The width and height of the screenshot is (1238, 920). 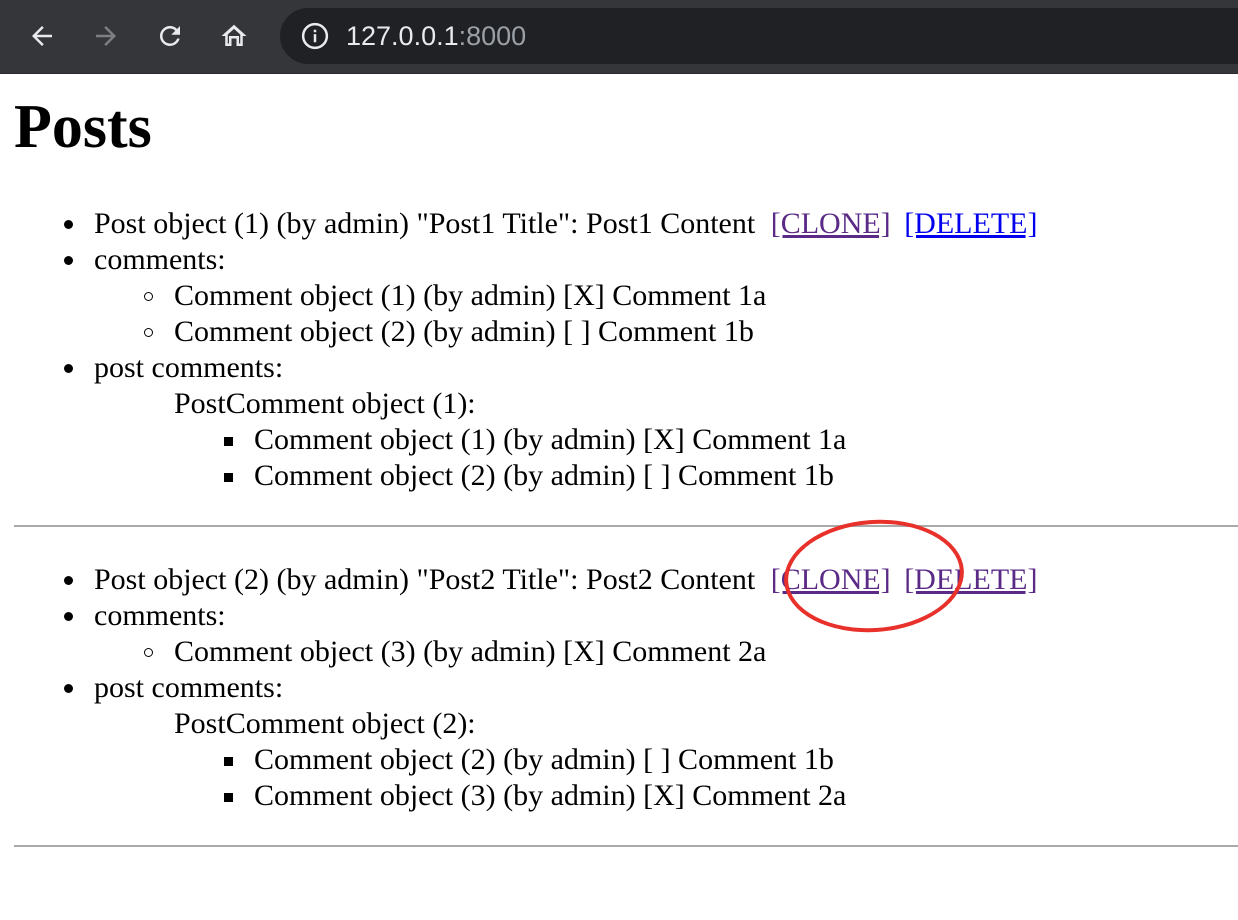 What do you see at coordinates (402, 36) in the screenshot?
I see `url-host: 127.0.0.1` at bounding box center [402, 36].